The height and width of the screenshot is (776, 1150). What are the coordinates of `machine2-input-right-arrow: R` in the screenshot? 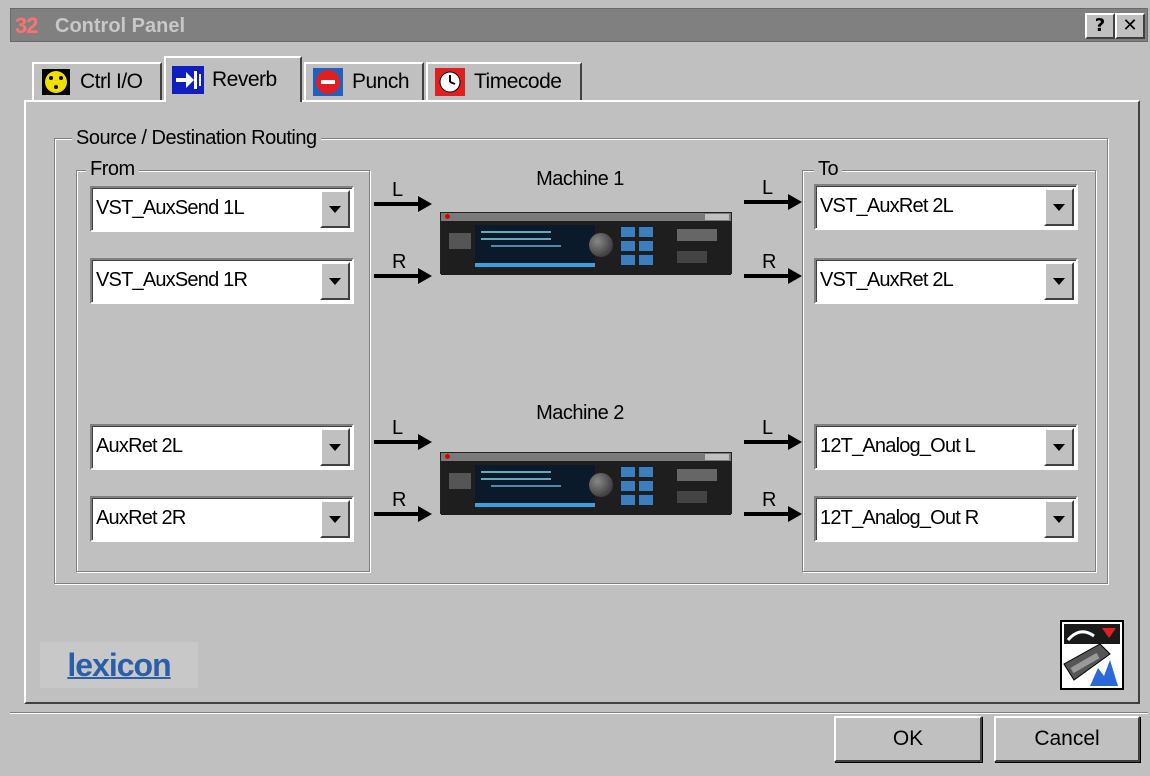 It's located at (403, 510).